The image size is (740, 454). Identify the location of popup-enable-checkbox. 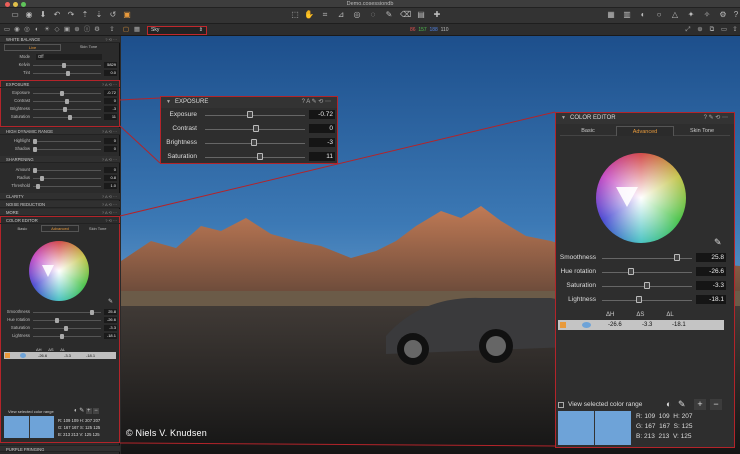
(563, 325).